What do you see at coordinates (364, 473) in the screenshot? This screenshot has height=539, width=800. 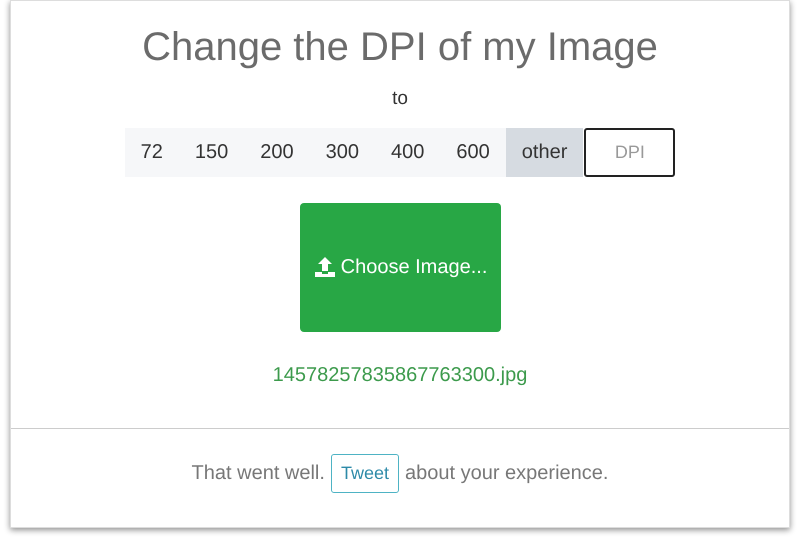 I see `tweet-button: Tweet` at bounding box center [364, 473].